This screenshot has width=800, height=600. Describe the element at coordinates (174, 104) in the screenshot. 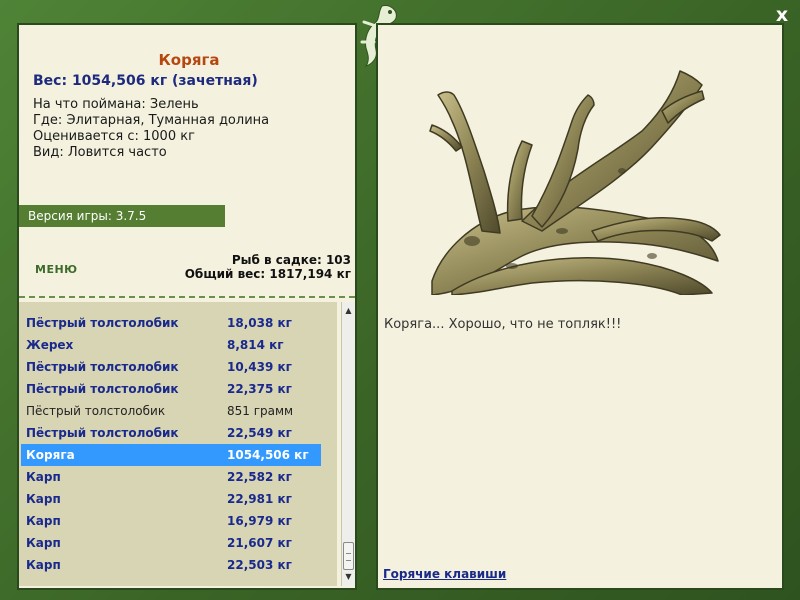

I see `info-caught-on-value: Зелень` at that location.